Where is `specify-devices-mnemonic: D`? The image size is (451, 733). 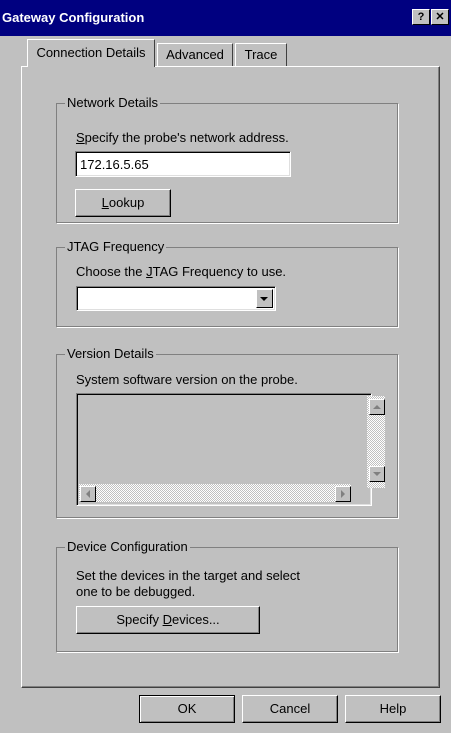 specify-devices-mnemonic: D is located at coordinates (167, 619).